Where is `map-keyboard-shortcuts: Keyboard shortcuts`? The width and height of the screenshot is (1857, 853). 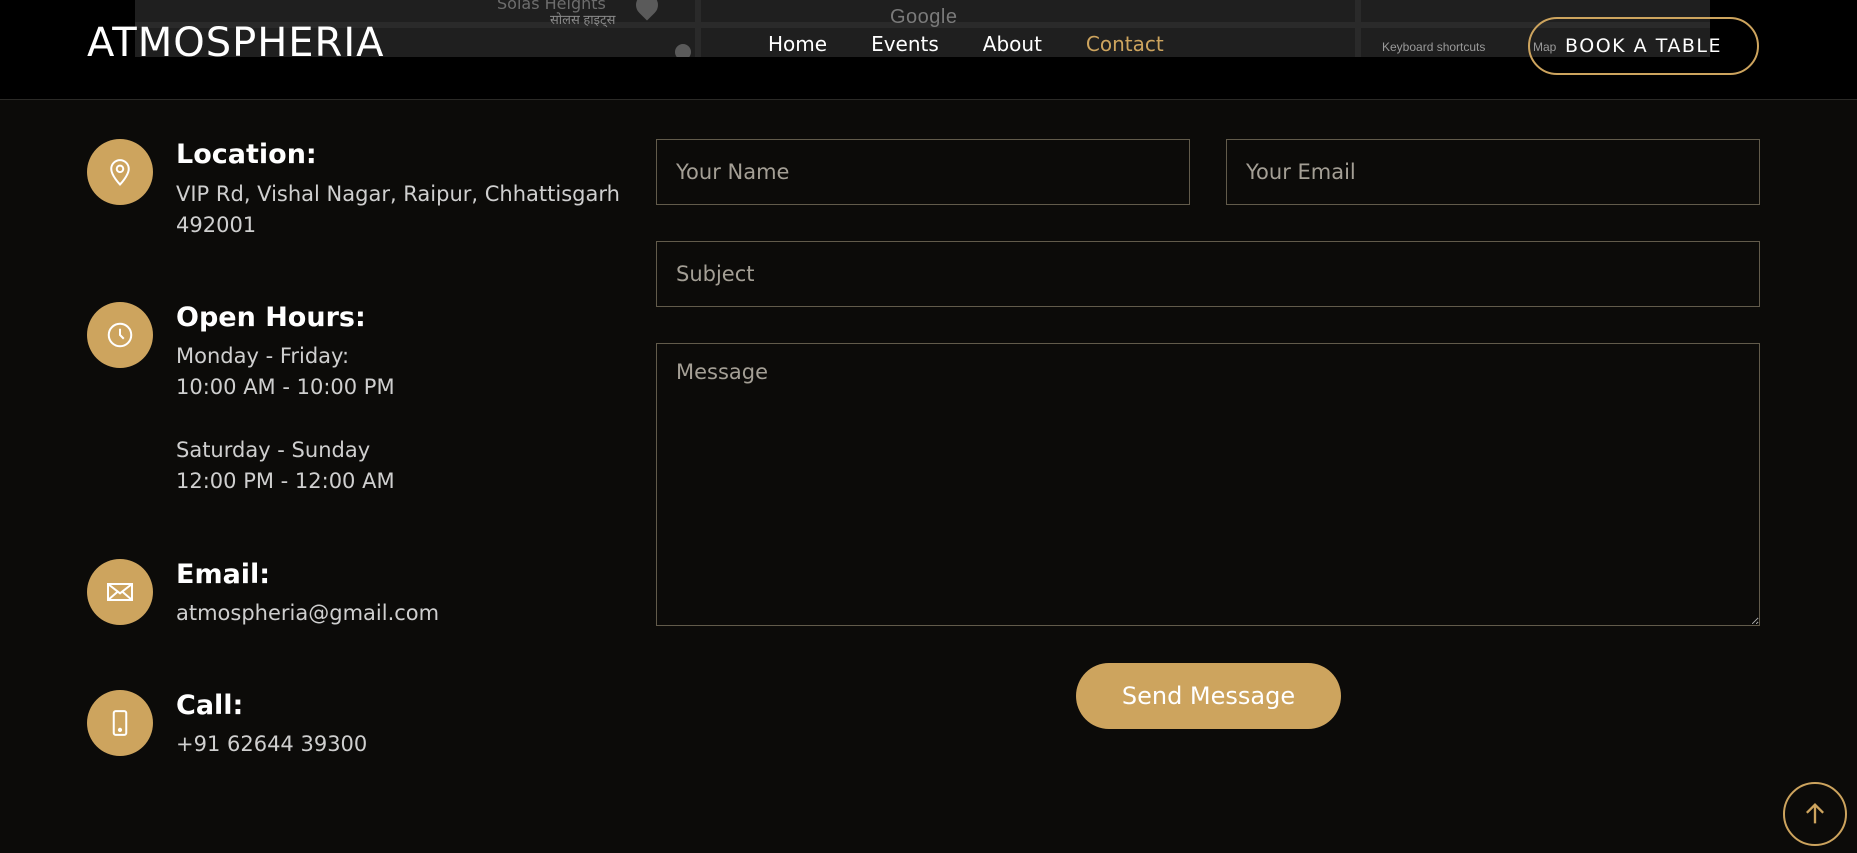
map-keyboard-shortcuts: Keyboard shortcuts is located at coordinates (1433, 47).